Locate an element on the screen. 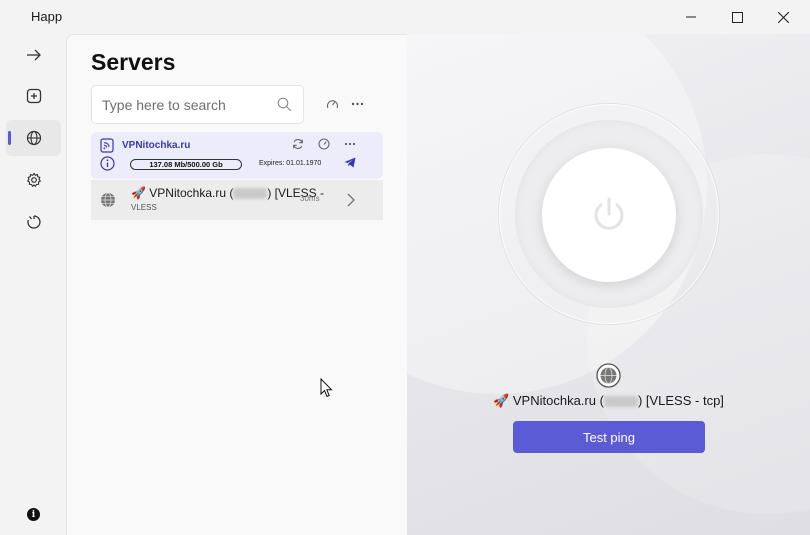  power-icon is located at coordinates (609, 213).